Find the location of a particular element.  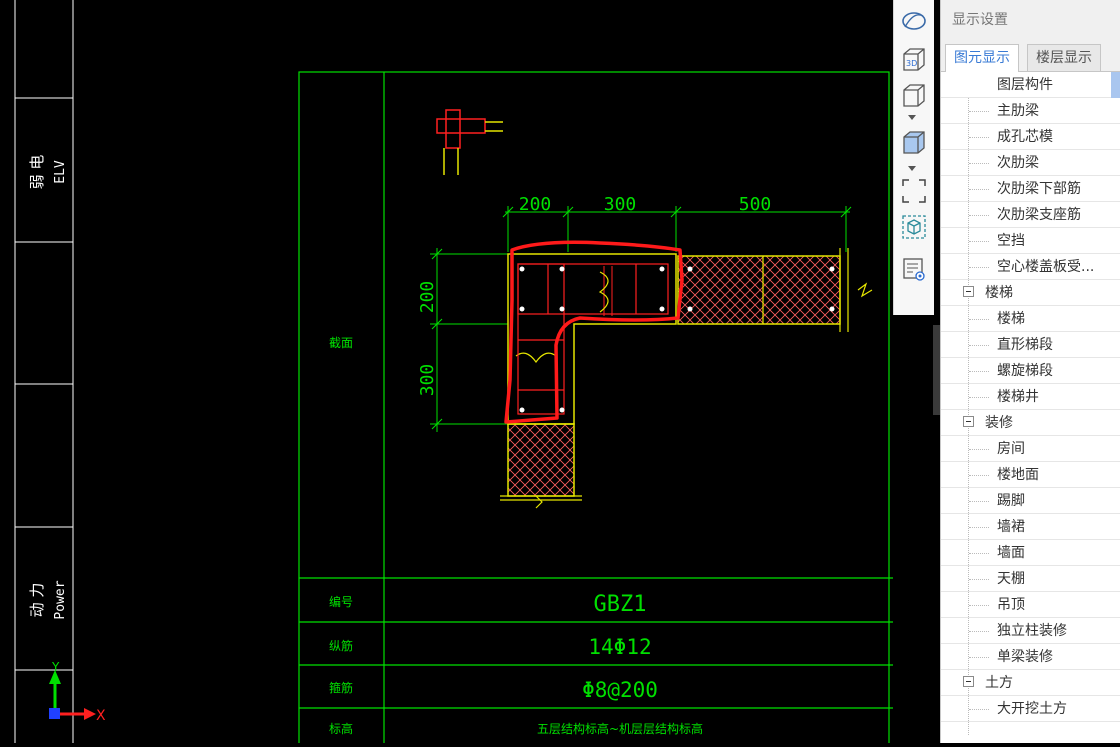

tree-item-room: 房间 is located at coordinates (1030, 449).